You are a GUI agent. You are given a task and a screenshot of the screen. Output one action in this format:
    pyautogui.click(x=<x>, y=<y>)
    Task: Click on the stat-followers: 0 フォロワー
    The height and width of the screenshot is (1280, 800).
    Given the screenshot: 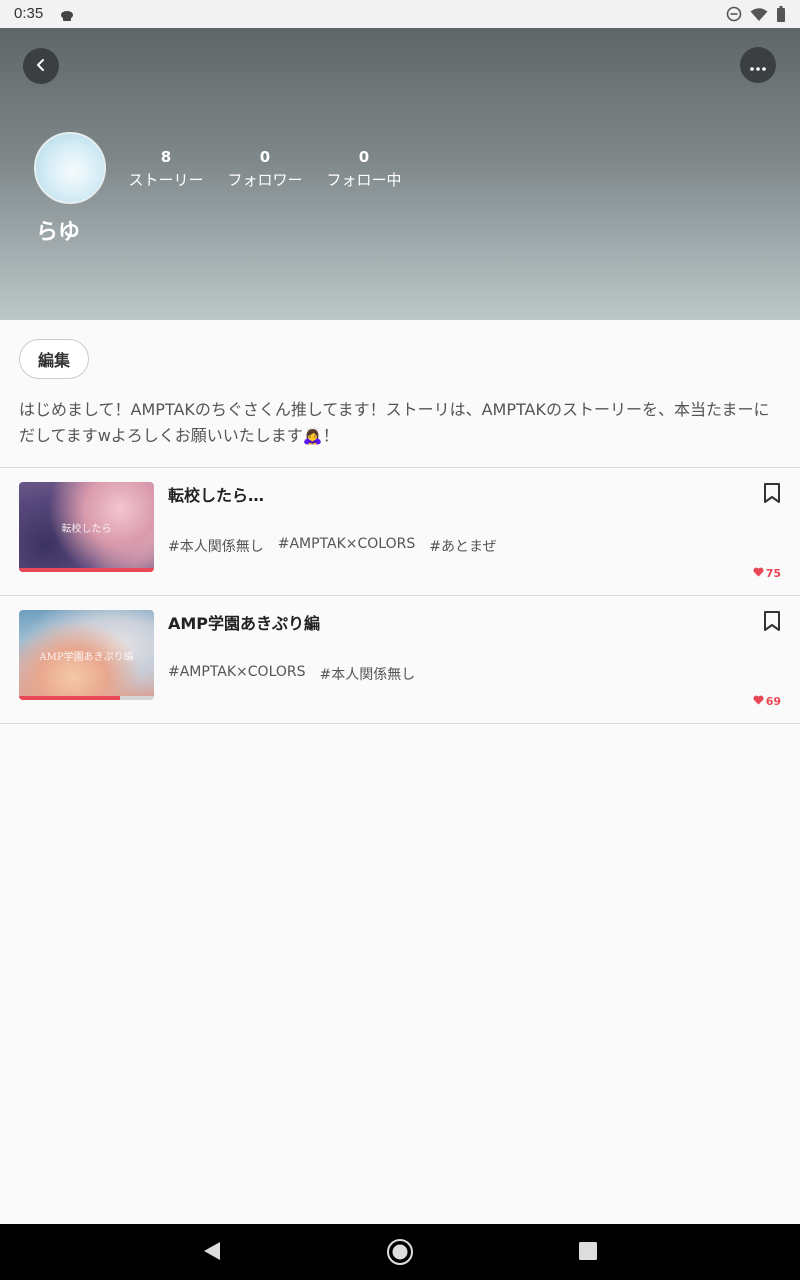 What is the action you would take?
    pyautogui.click(x=265, y=169)
    